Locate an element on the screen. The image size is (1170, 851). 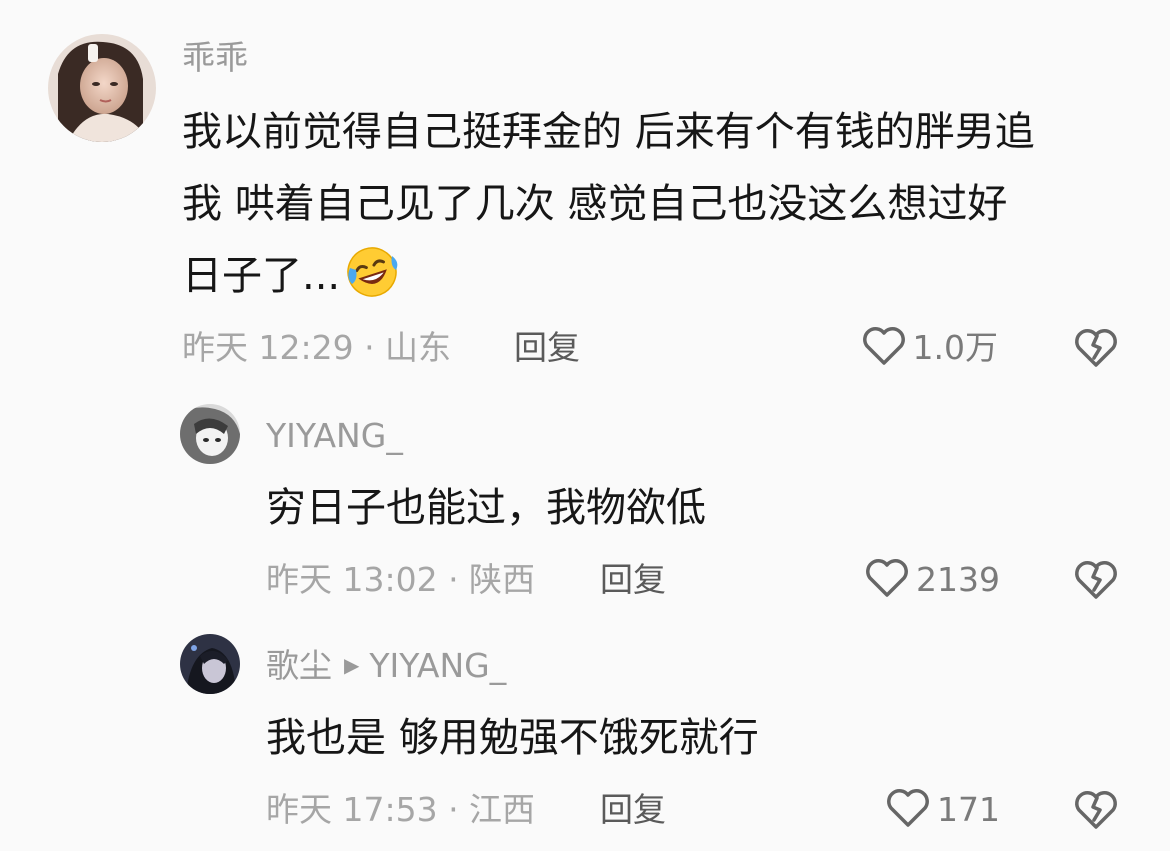
comment-text-line-1: 我以前觉得自己挺拜金的 后来有个有钱的胖男追 is located at coordinates (608, 132).